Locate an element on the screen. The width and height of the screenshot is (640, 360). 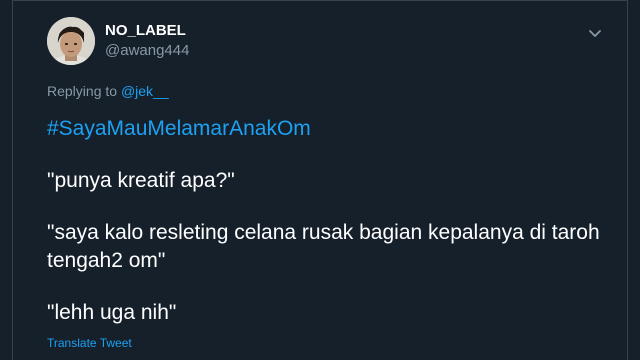
reply-mention-link: @jek__ is located at coordinates (145, 91).